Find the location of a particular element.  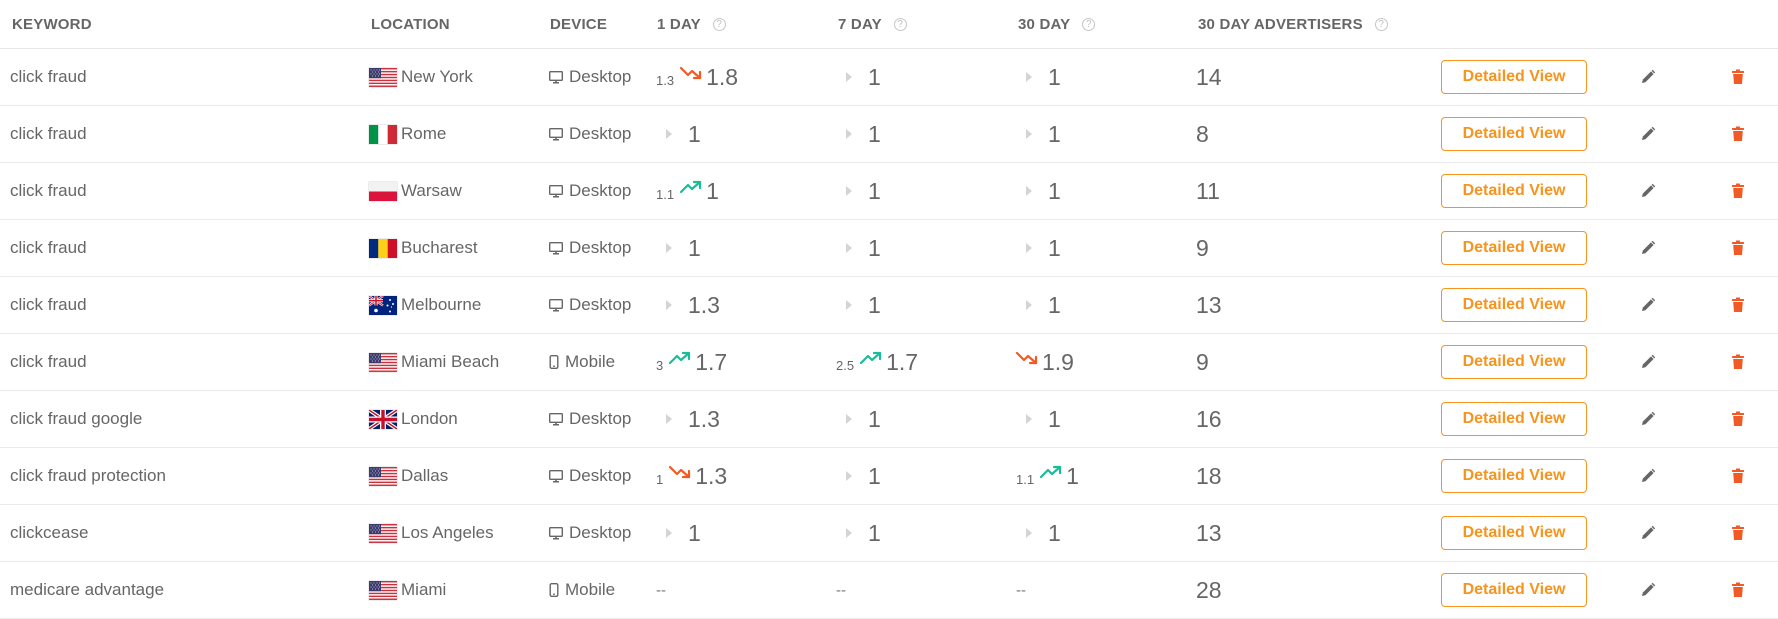

rank-7-day-cell: 1 is located at coordinates (858, 305).